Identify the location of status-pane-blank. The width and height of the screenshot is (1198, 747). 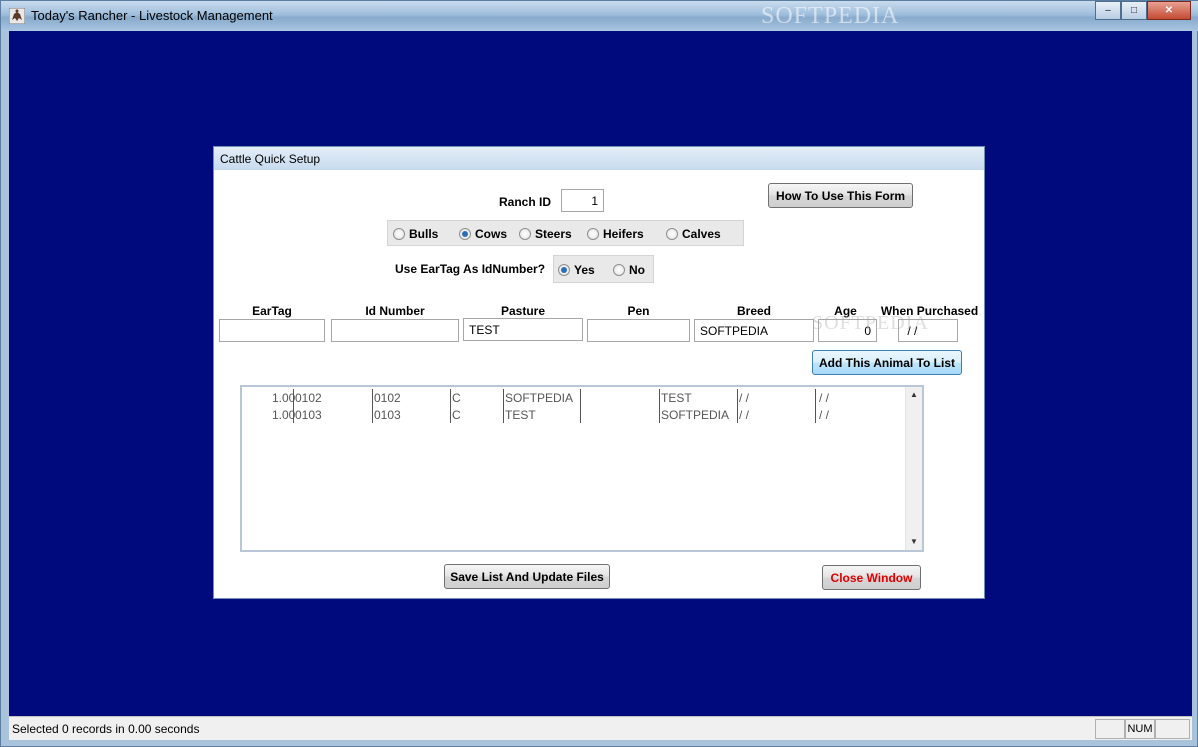
(1110, 729).